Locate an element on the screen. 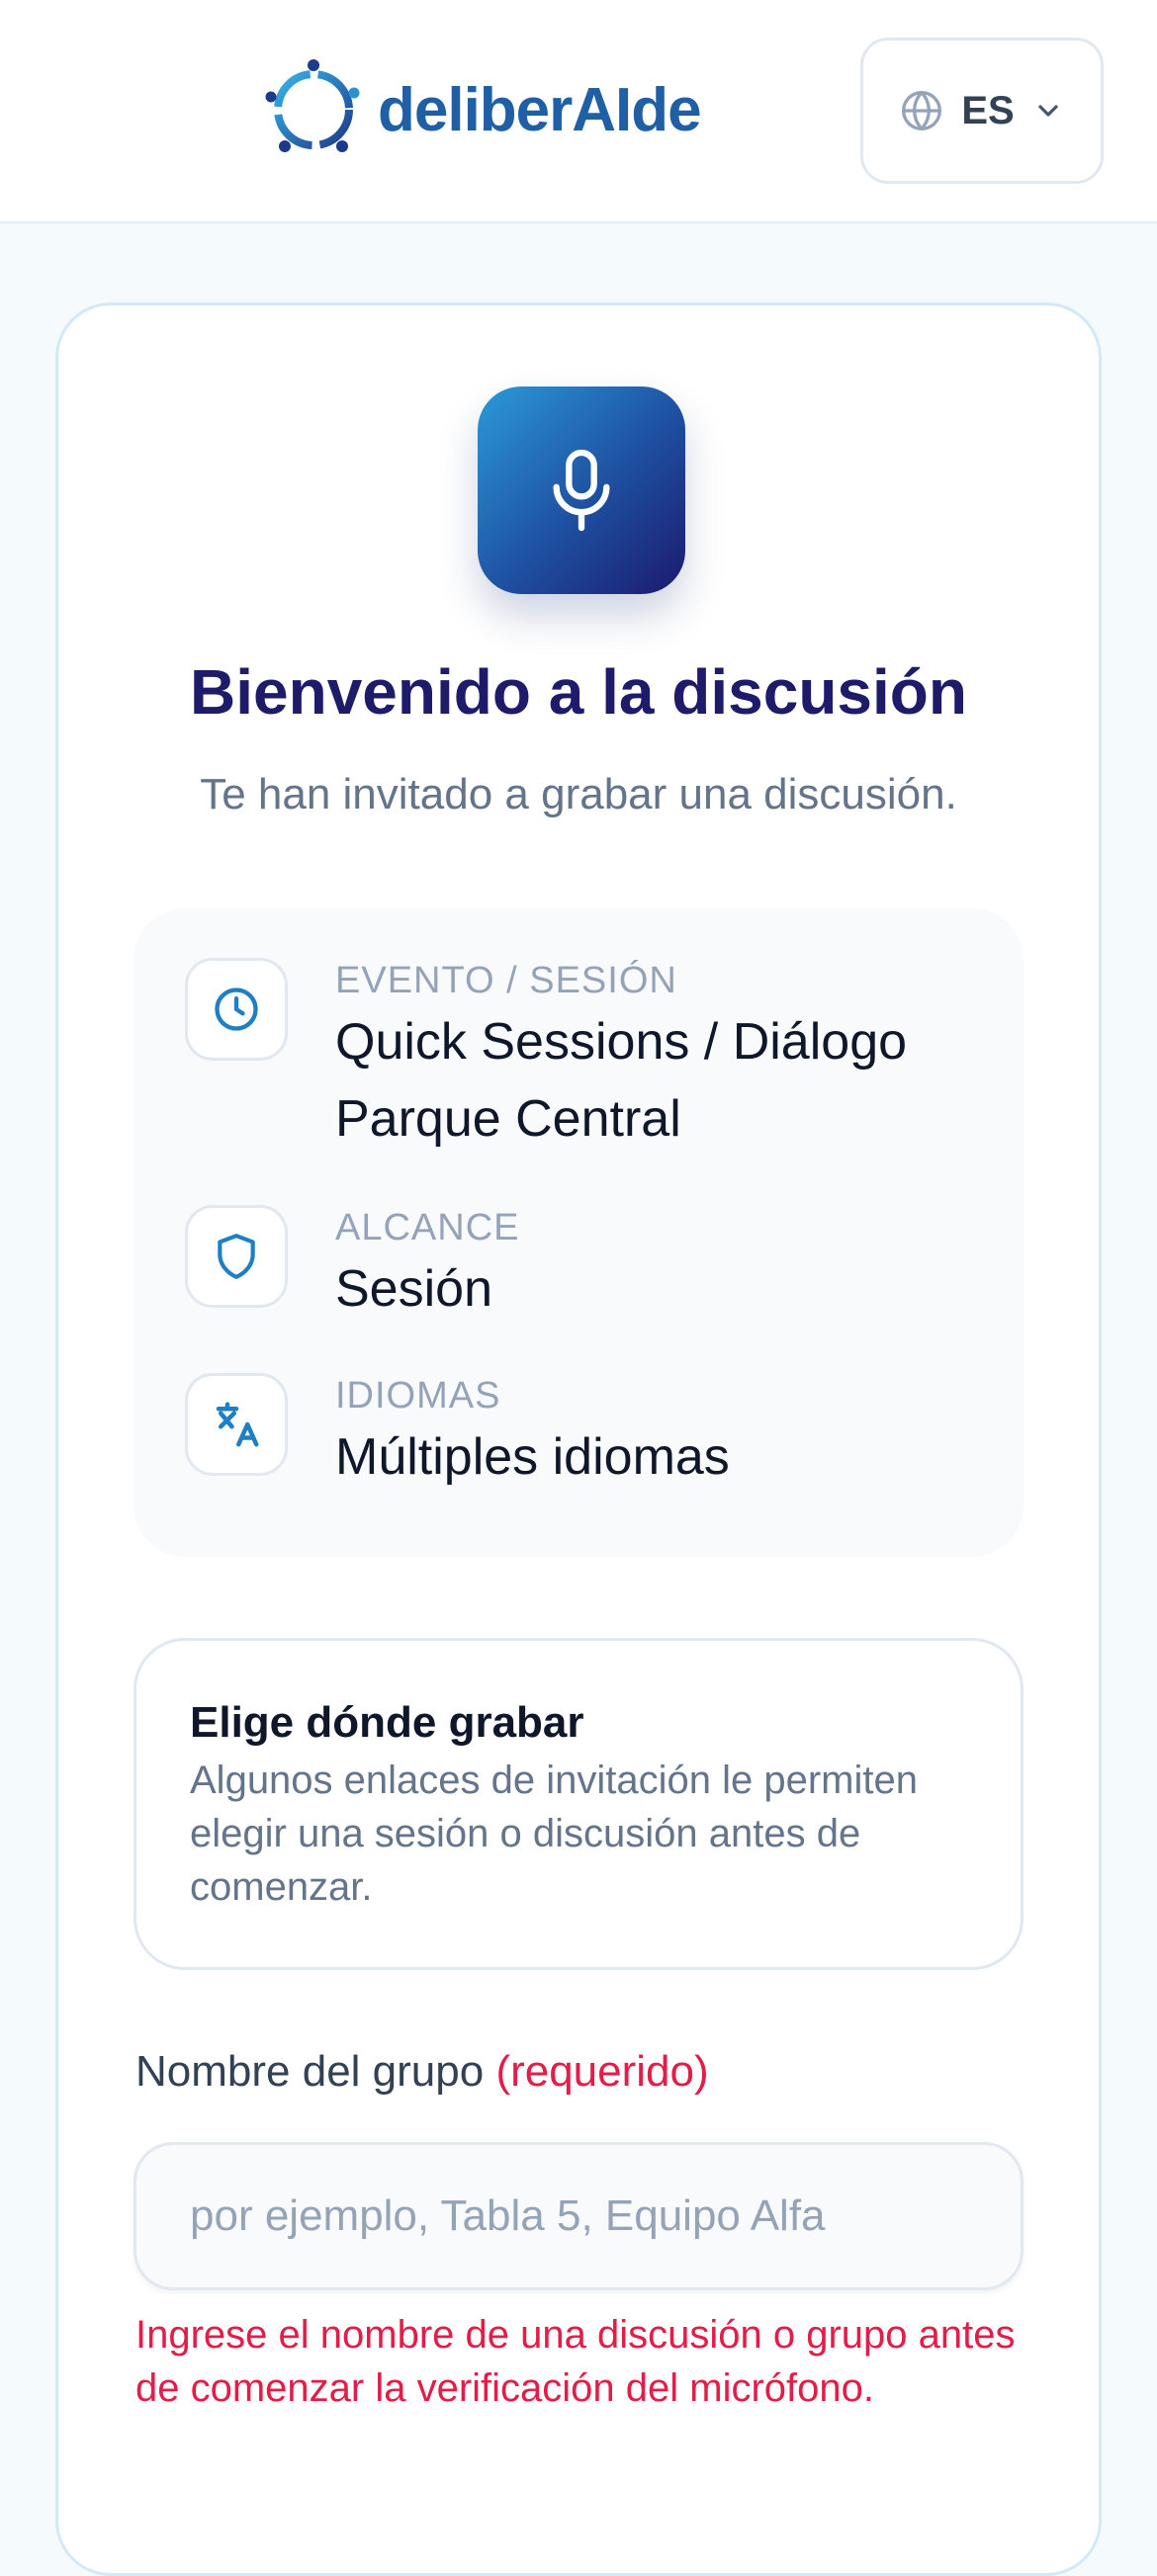  info-label: ALCANCE is located at coordinates (428, 1227).